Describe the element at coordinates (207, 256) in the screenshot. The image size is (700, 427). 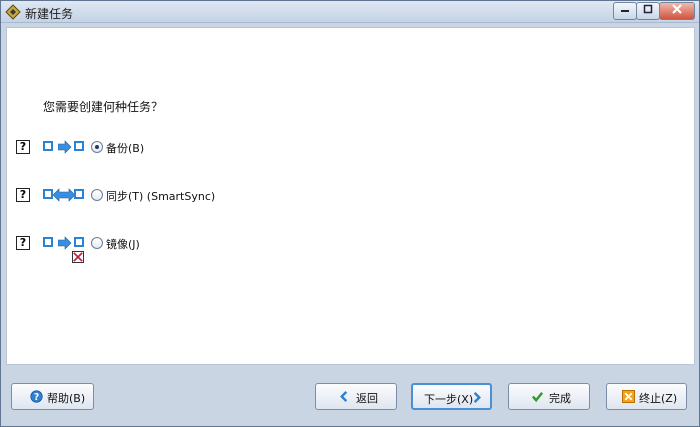
I see `option-mirror: ? 镜像(J)` at that location.